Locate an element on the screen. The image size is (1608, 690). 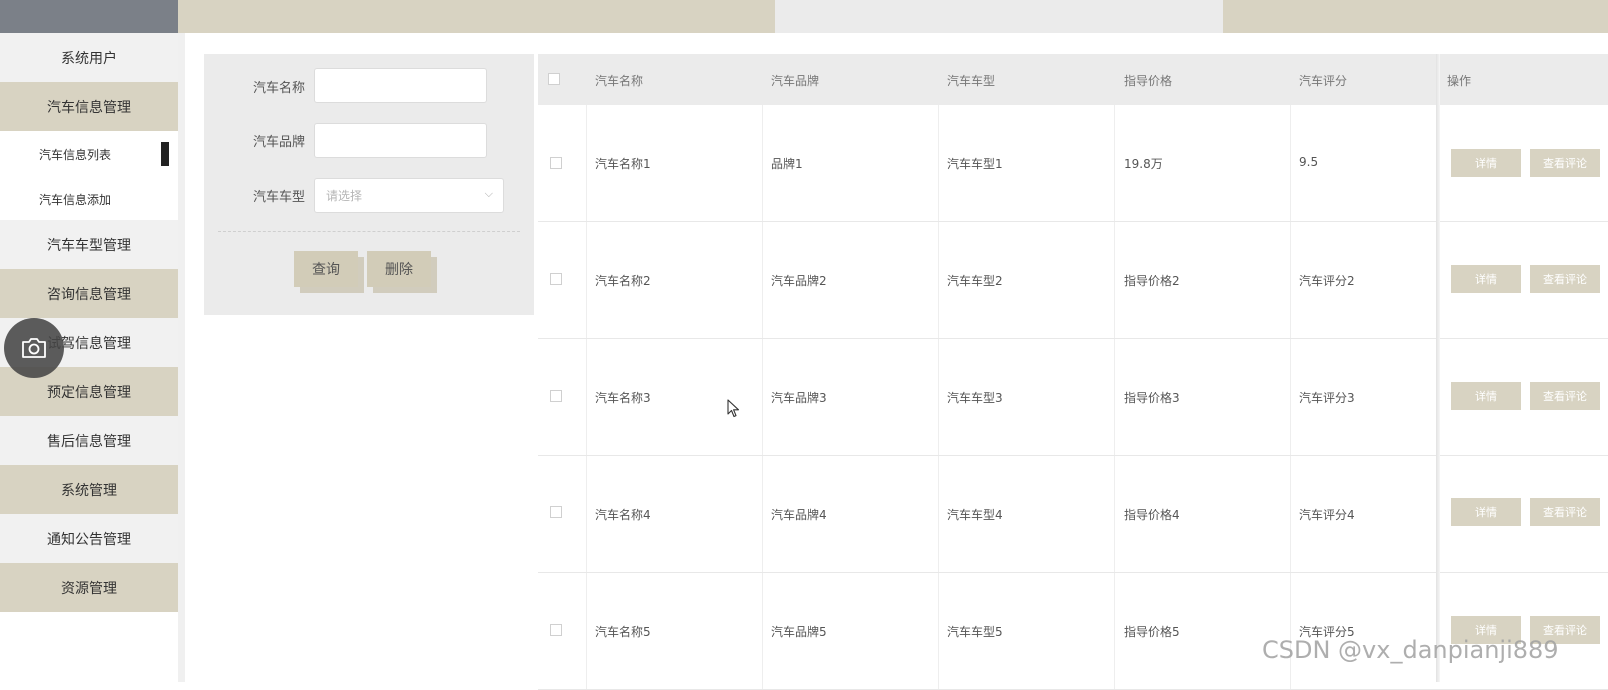
sidebar-item-label: 通知公告管理 is located at coordinates (89, 539).